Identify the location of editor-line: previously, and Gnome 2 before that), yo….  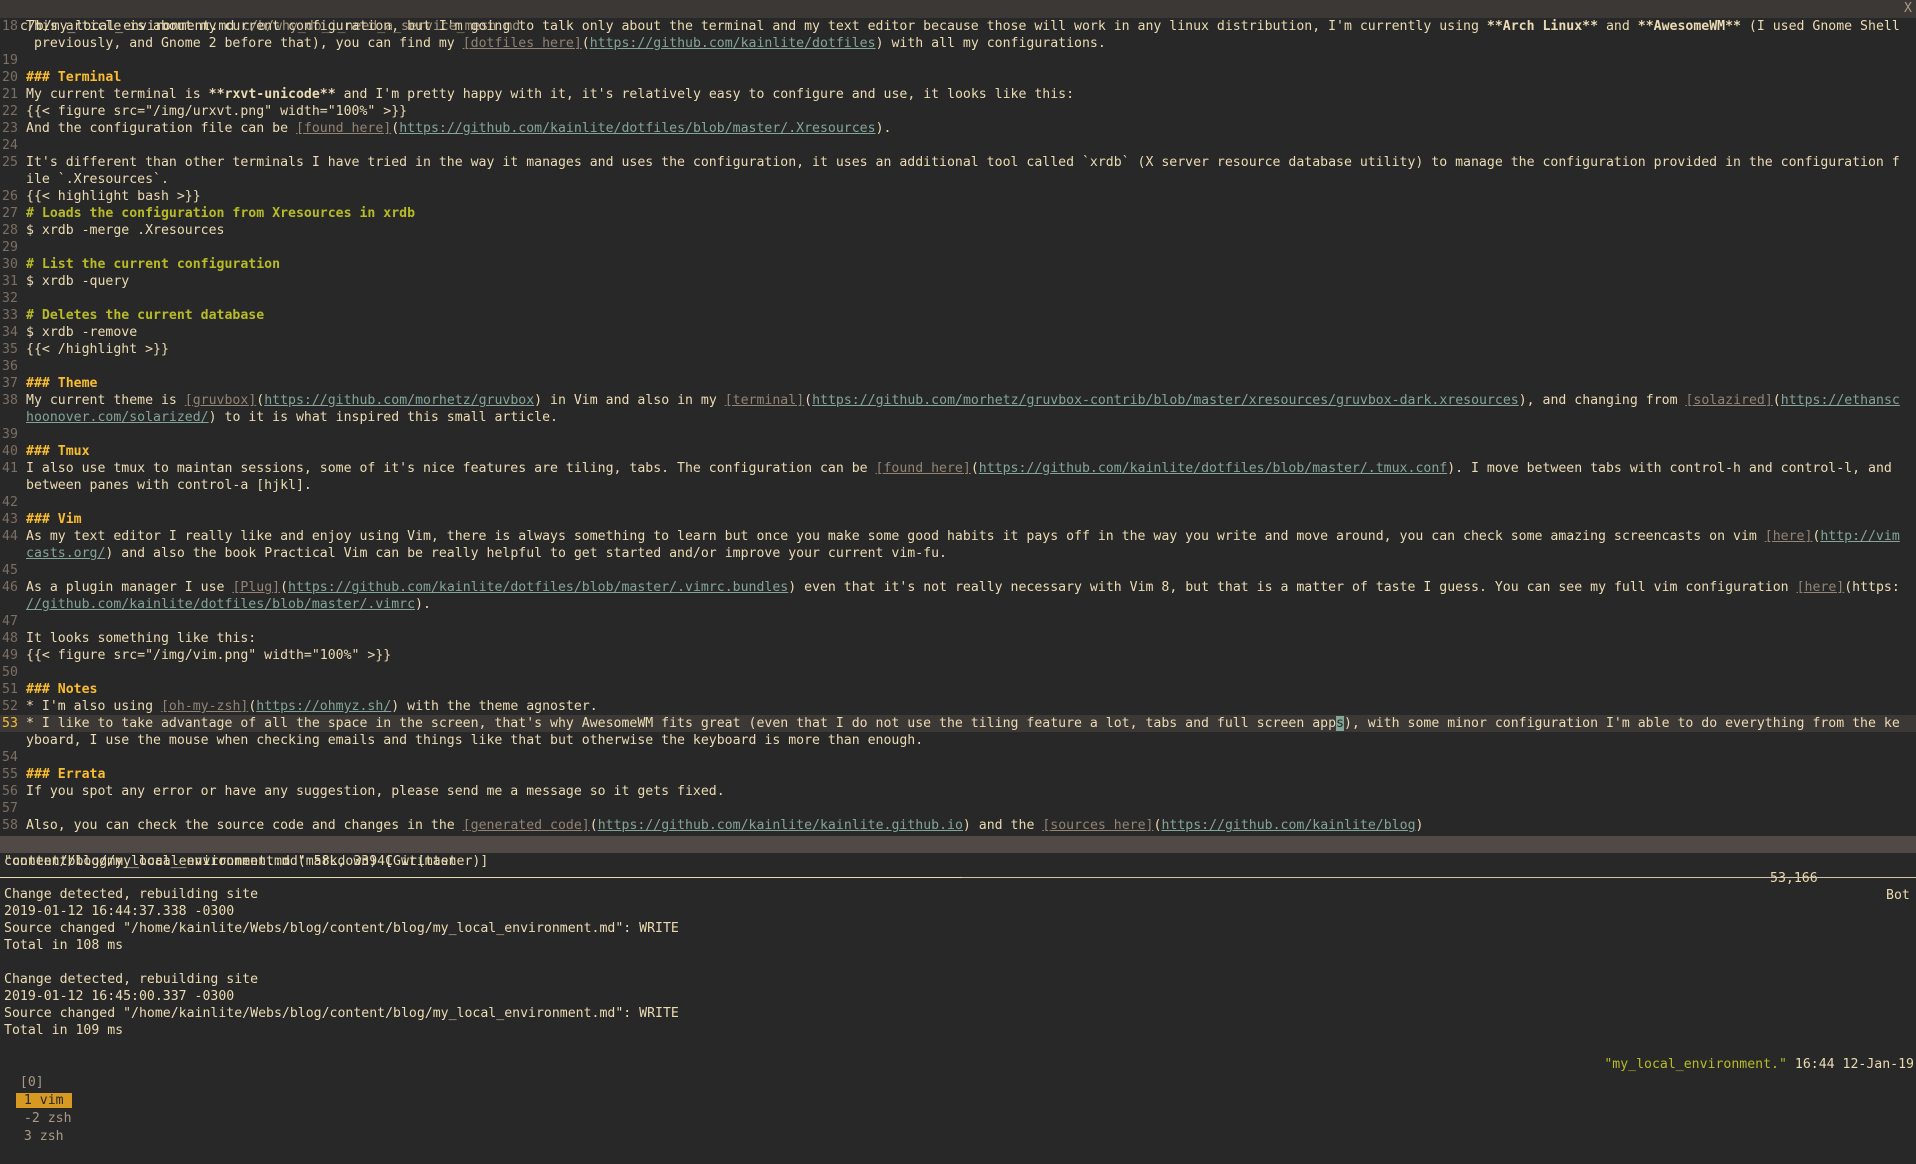
(958, 43).